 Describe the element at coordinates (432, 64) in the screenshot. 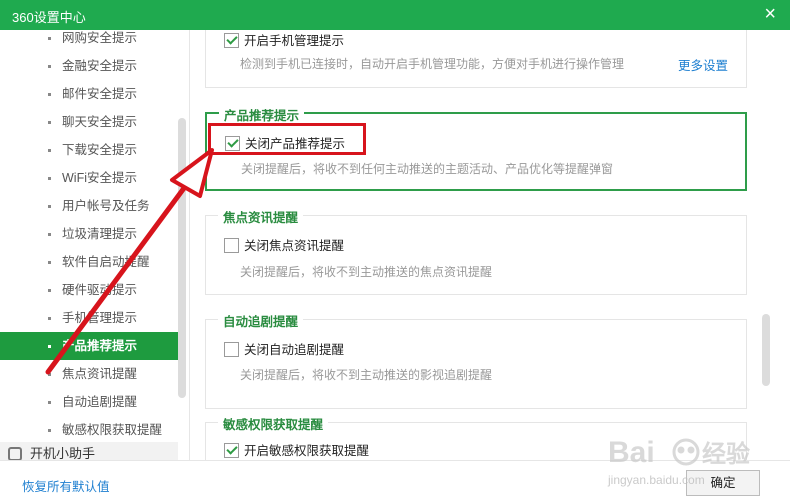

I see `option-description: 检测到手机已连接时，自动开启手机管理功能，方便对手机进行操作管理` at that location.